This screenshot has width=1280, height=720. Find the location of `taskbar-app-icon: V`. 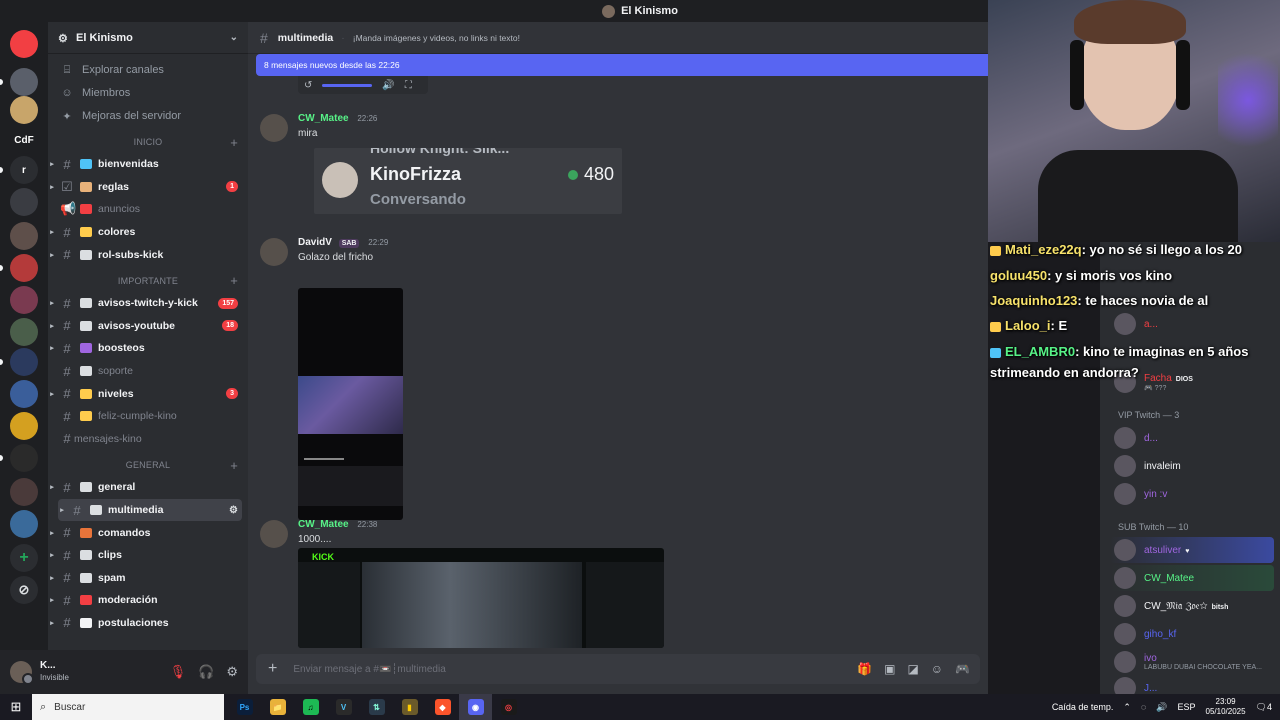

taskbar-app-icon: V is located at coordinates (343, 707).